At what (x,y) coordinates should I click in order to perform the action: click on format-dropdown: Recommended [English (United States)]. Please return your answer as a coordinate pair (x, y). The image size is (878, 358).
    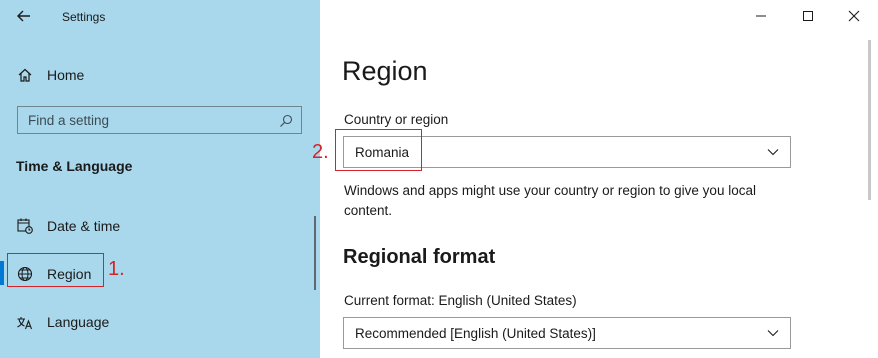
    Looking at the image, I should click on (567, 333).